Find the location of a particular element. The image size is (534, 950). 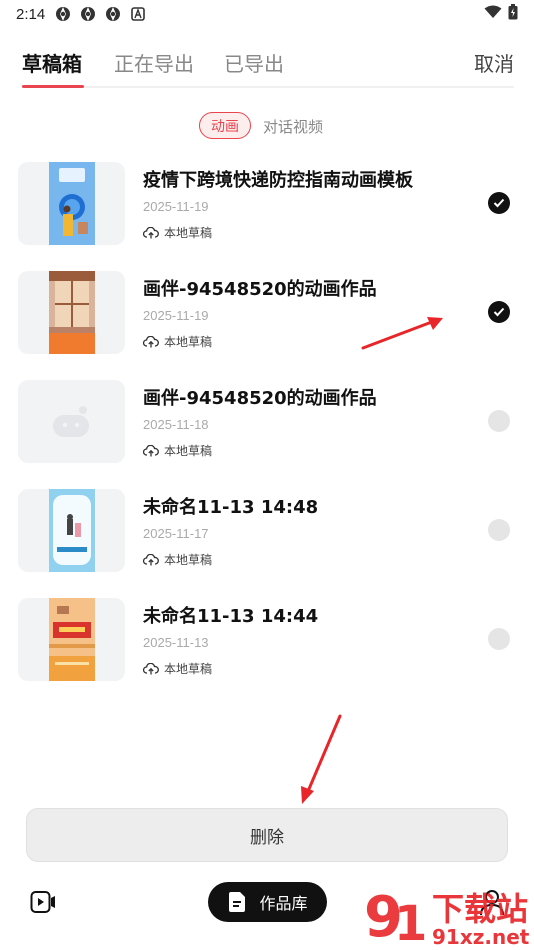

draft-title: 疫情下跨境快递防控指南动画模板 is located at coordinates (278, 180).